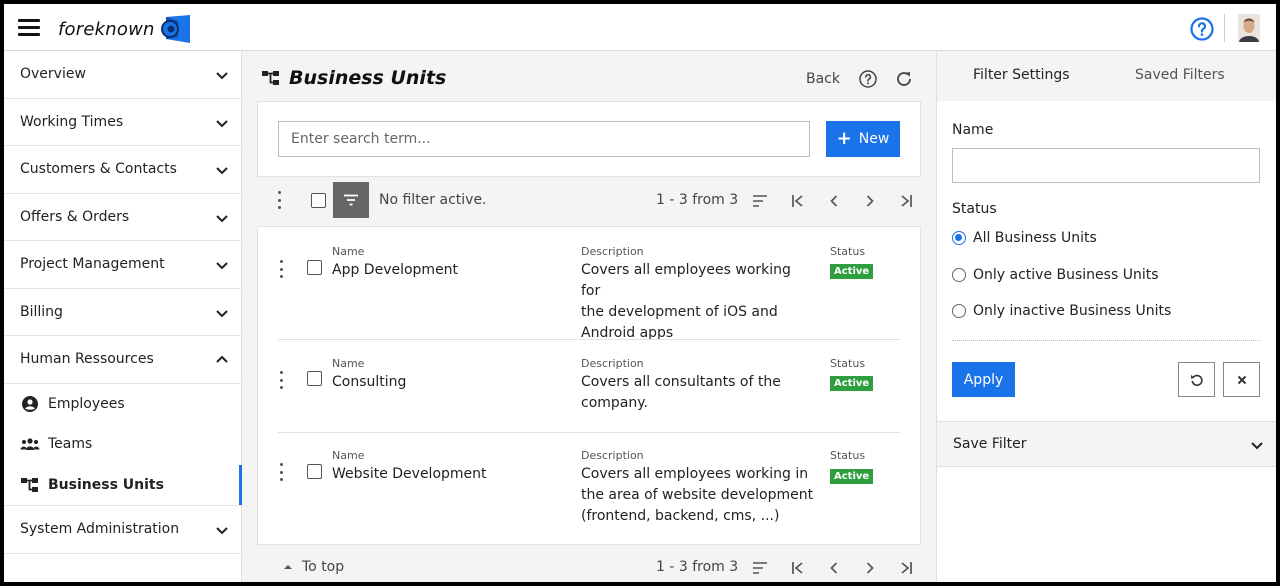 This screenshot has height=586, width=1280. I want to click on sidebar-item-label: Human Ressources, so click(87, 359).